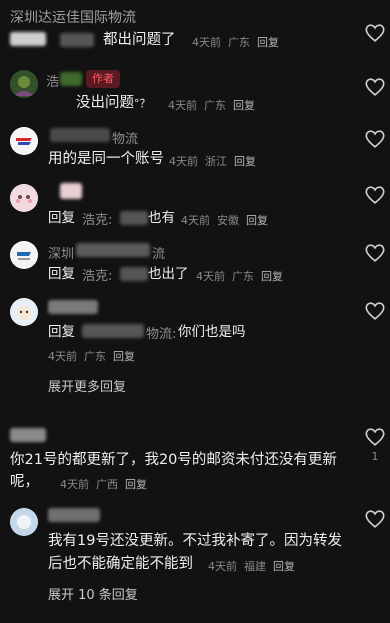 The height and width of the screenshot is (623, 390). Describe the element at coordinates (251, 566) in the screenshot. I see `comment-meta: 4天前 福建 回复` at that location.